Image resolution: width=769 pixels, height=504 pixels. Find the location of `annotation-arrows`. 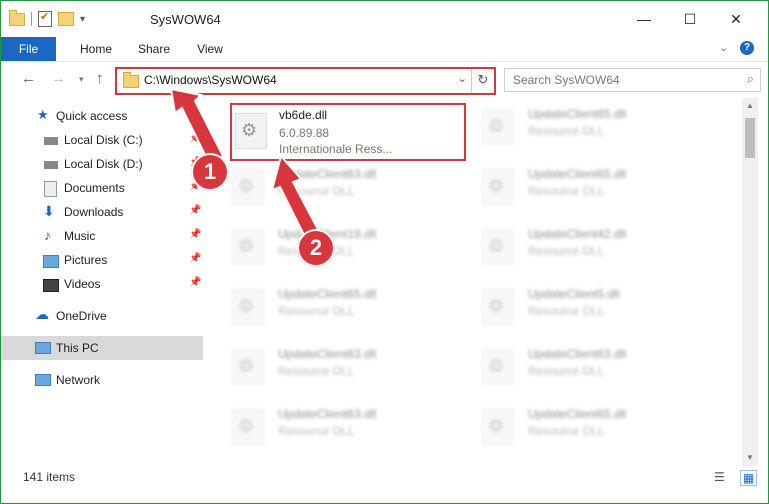

annotation-arrows is located at coordinates (247, 167).